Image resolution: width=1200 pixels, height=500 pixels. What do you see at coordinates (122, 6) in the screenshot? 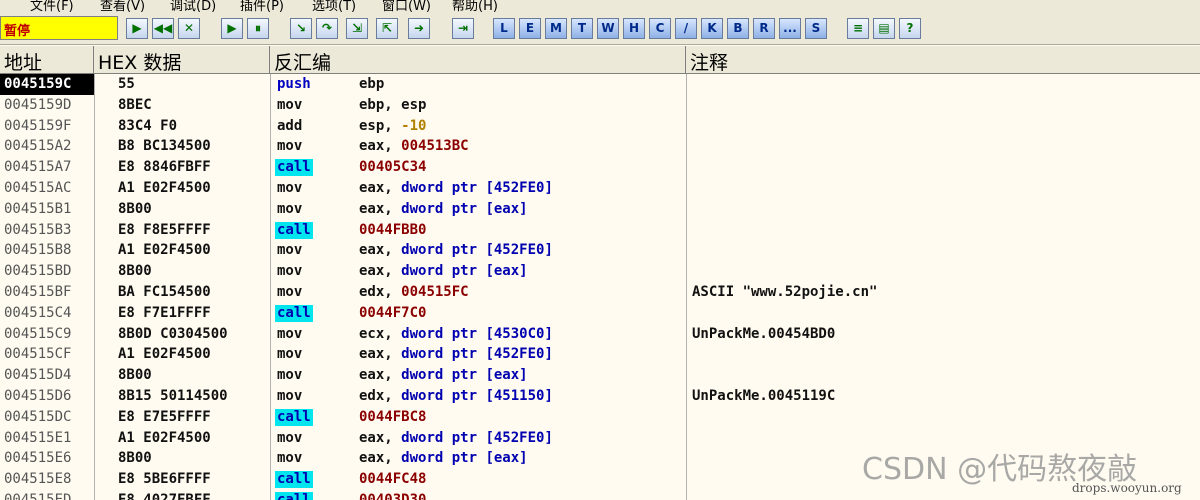
I see `menu-item: 查看(V)` at bounding box center [122, 6].